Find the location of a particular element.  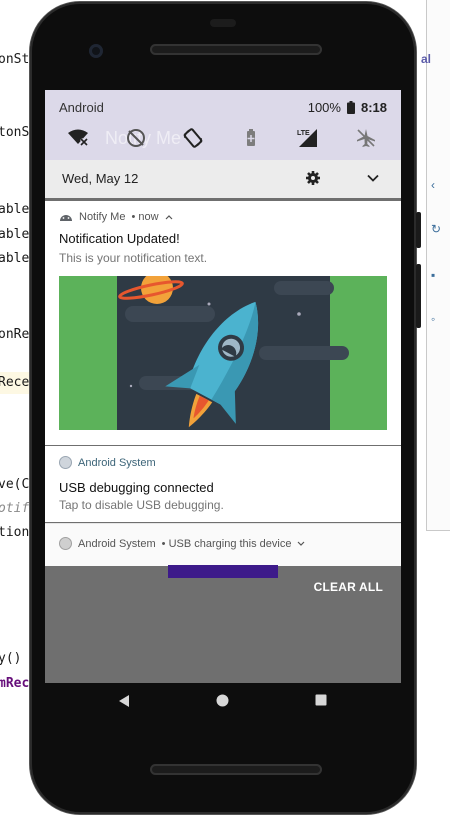

ide-gutter-icon: ↻ is located at coordinates (436, 229).